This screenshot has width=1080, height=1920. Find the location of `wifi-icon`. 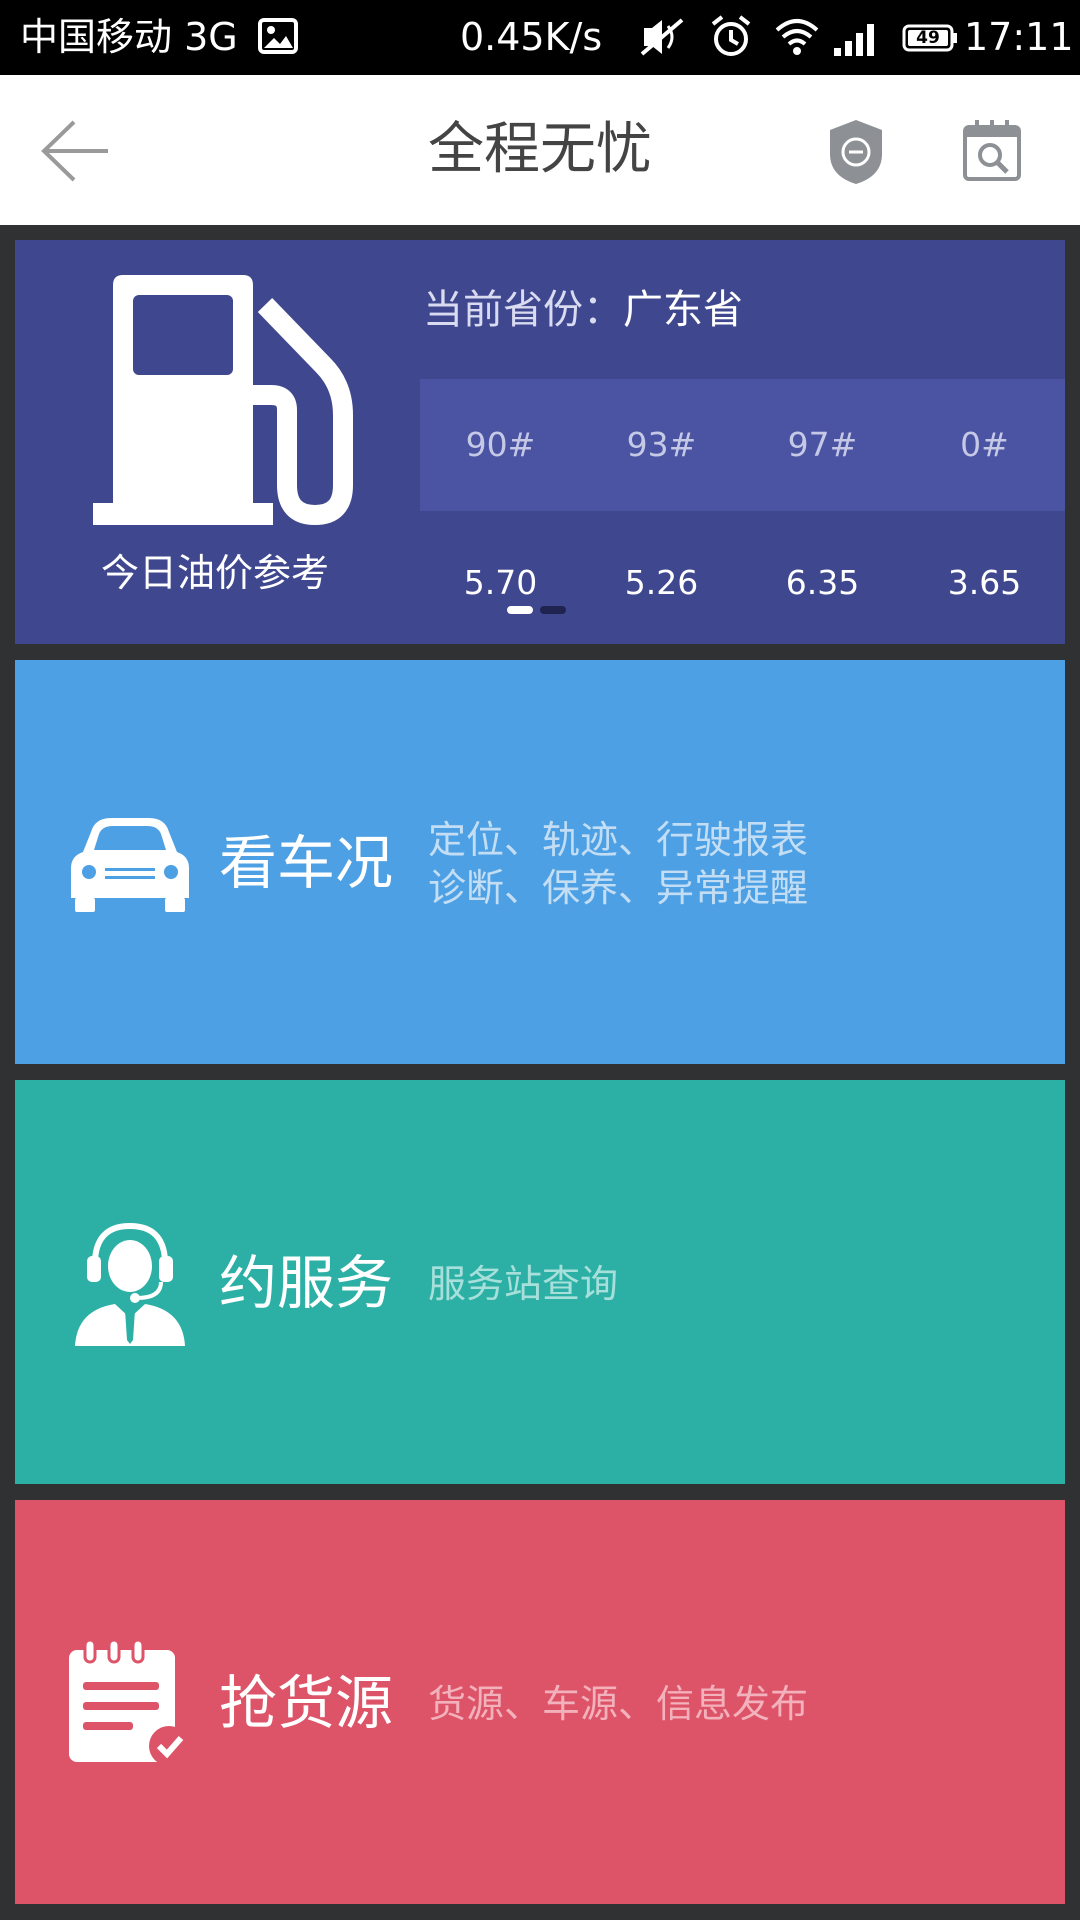

wifi-icon is located at coordinates (797, 37).